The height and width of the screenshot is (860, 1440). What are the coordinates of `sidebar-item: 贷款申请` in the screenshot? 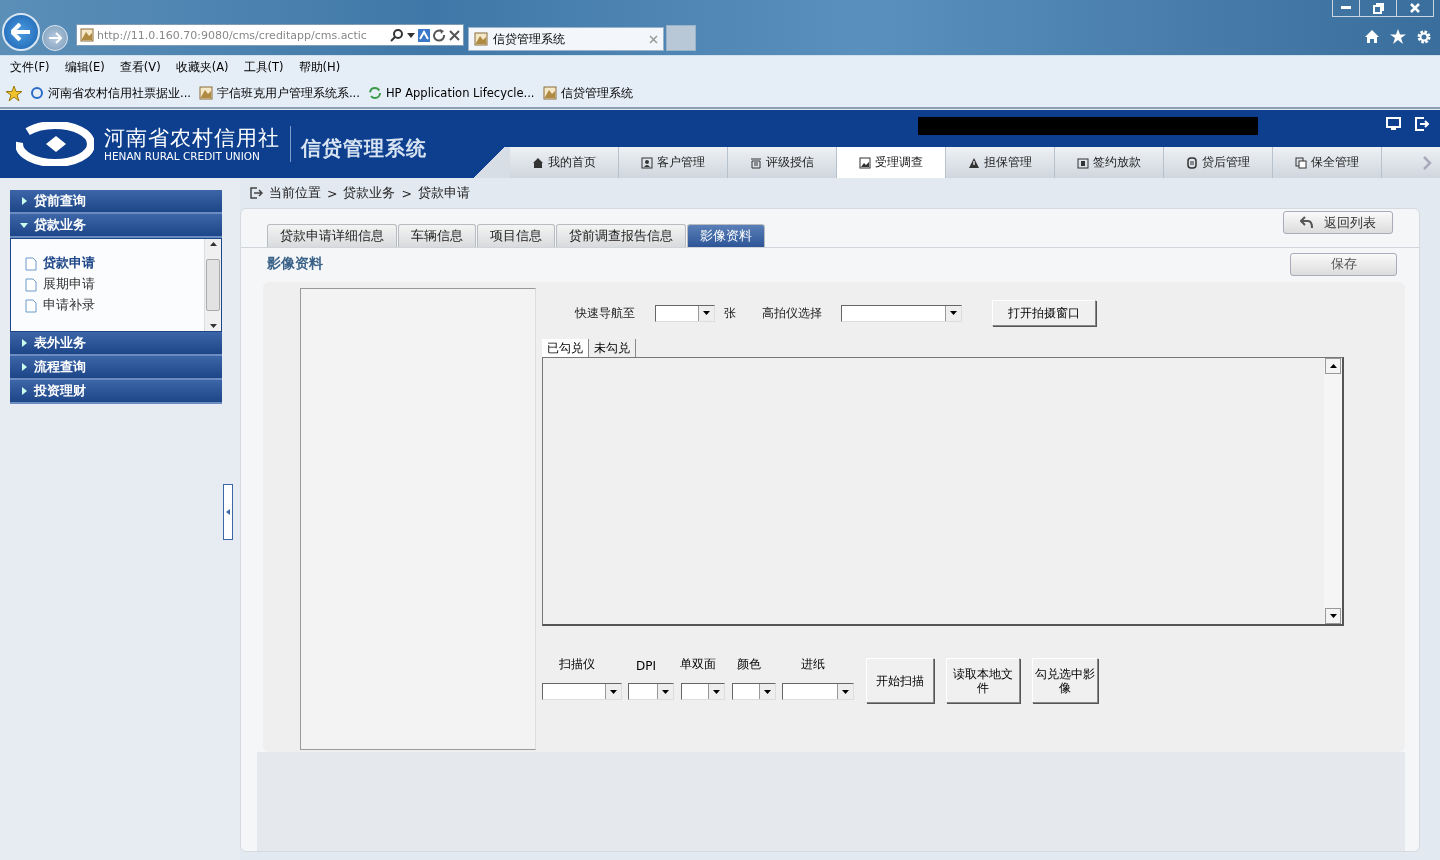 It's located at (114, 263).